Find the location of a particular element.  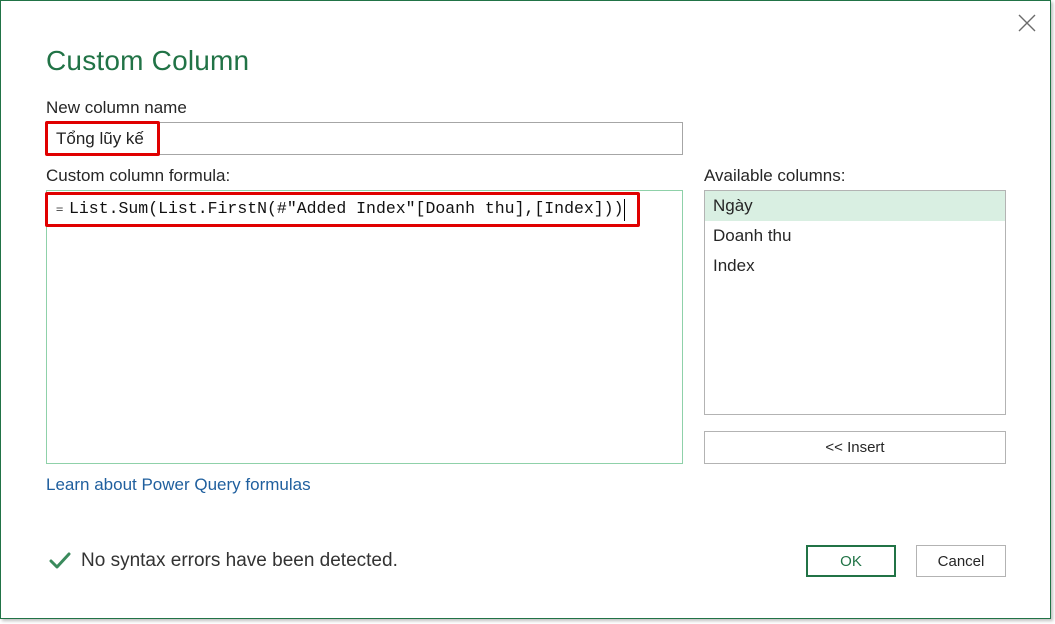

insert-button: << Insert is located at coordinates (855, 447).